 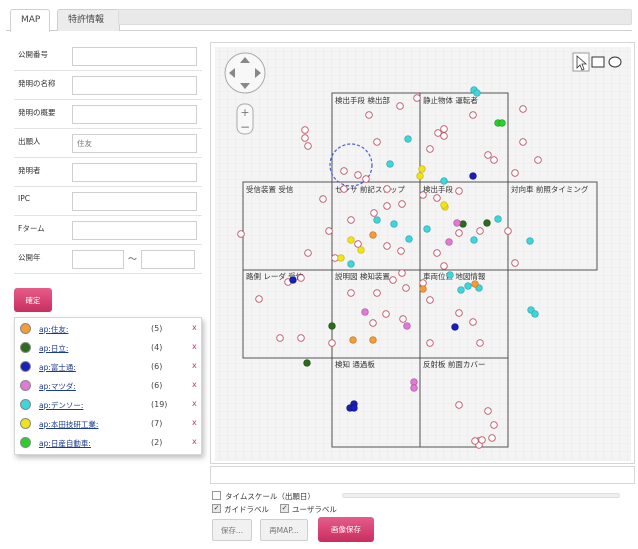 I want to click on map-horizontal-scrollbar, so click(x=422, y=475).